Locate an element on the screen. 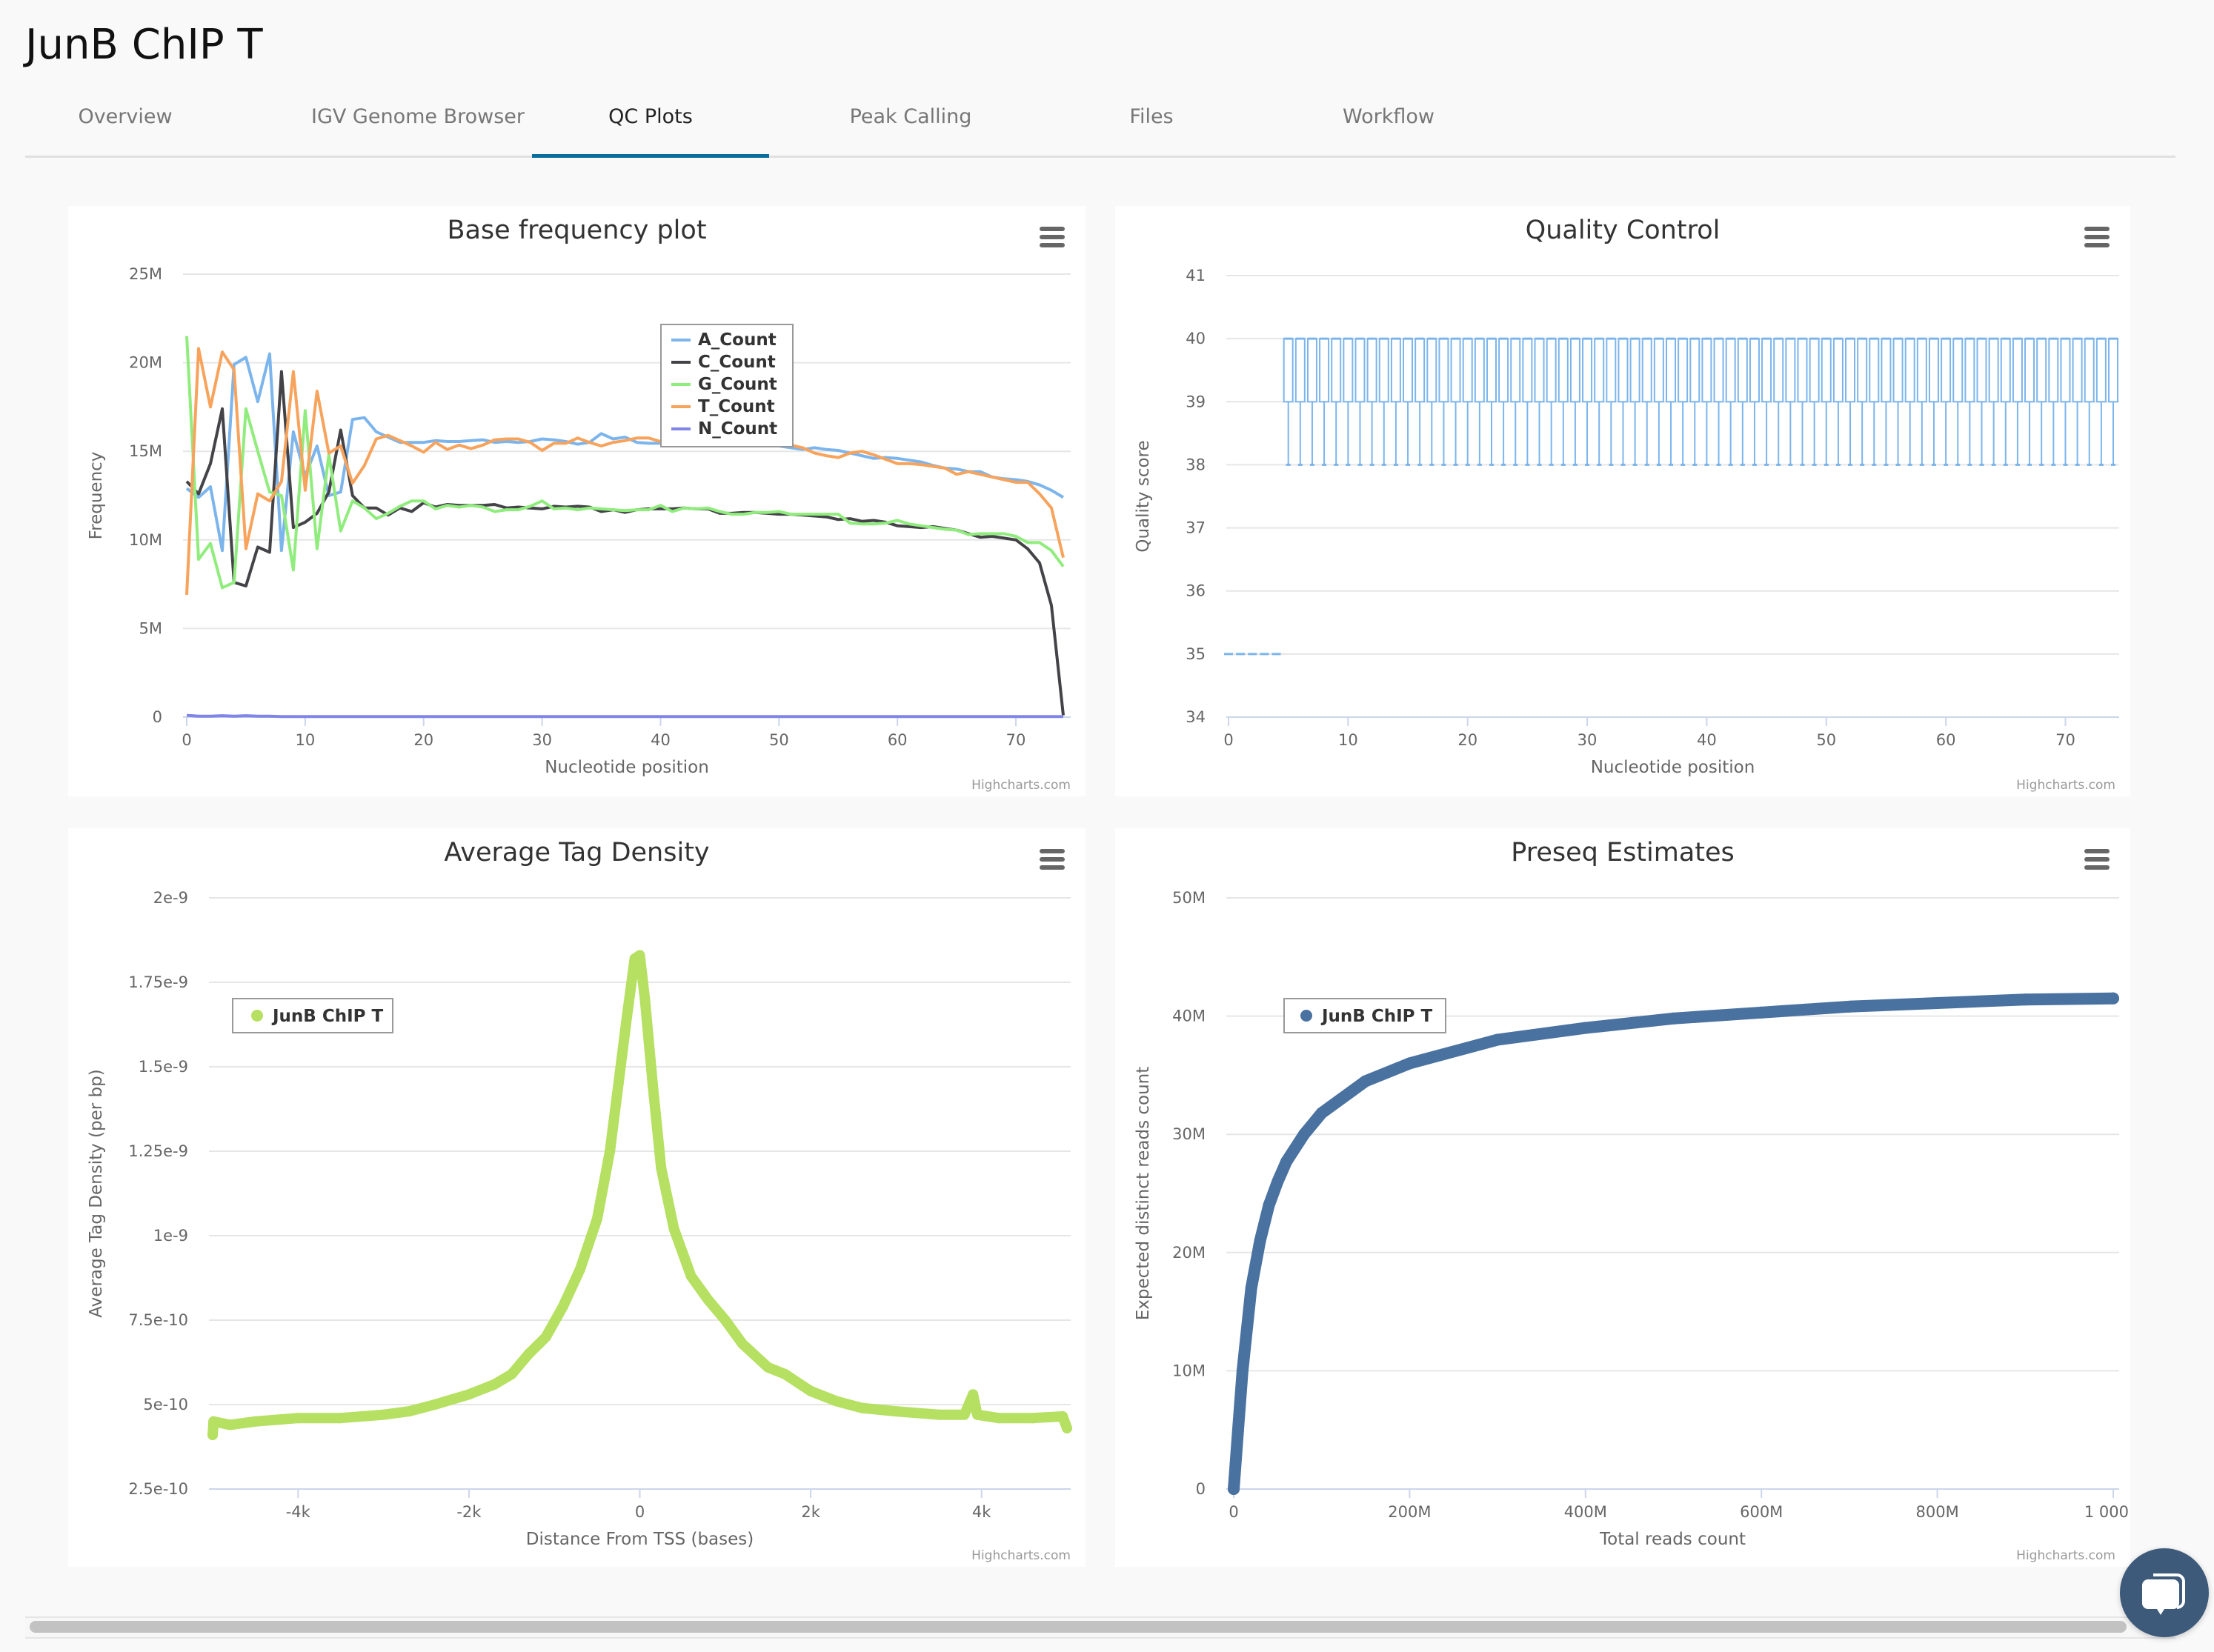 The image size is (2214, 1652). horizontal-scrollbar-thumb is located at coordinates (1078, 1627).